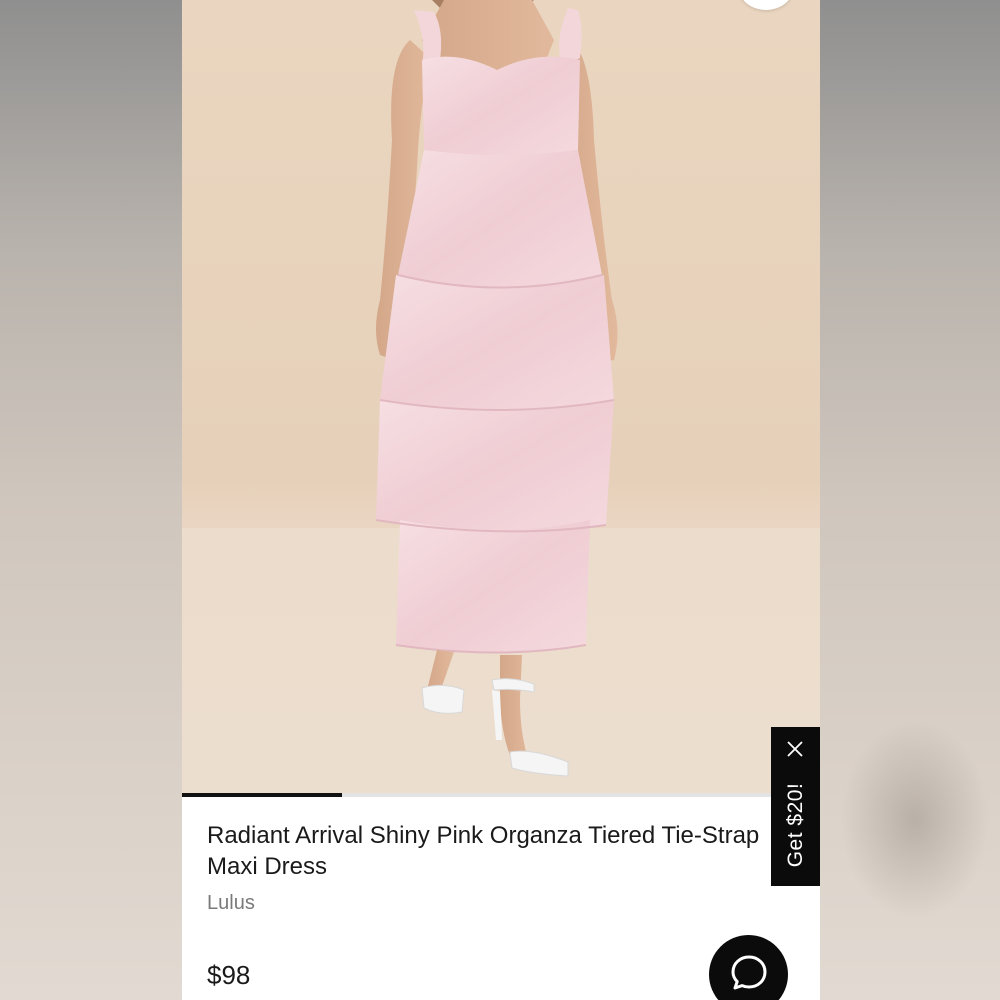  I want to click on product-brand: Lulus, so click(231, 903).